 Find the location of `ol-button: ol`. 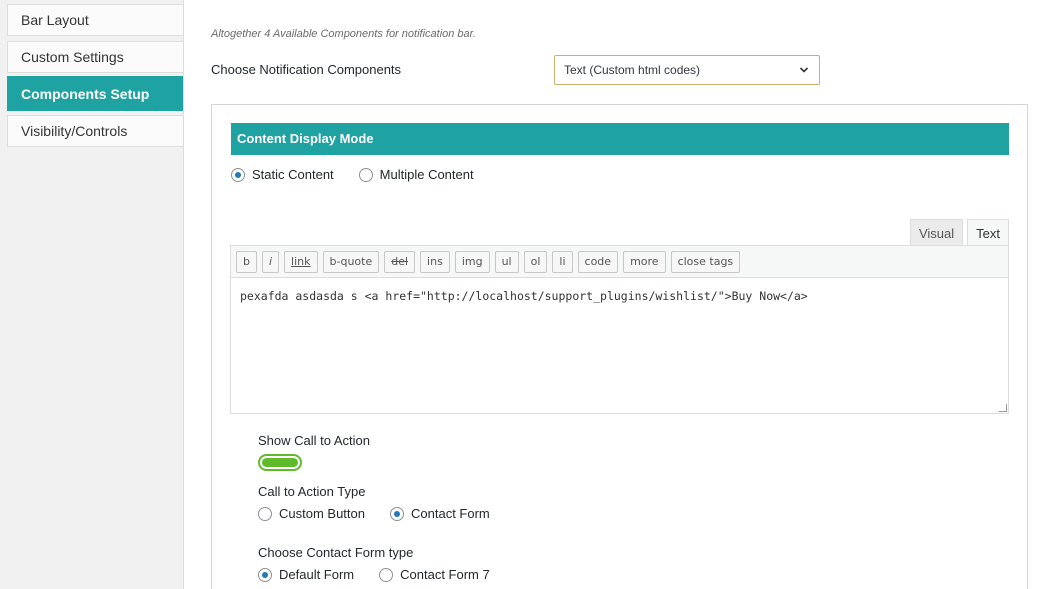

ol-button: ol is located at coordinates (535, 261).